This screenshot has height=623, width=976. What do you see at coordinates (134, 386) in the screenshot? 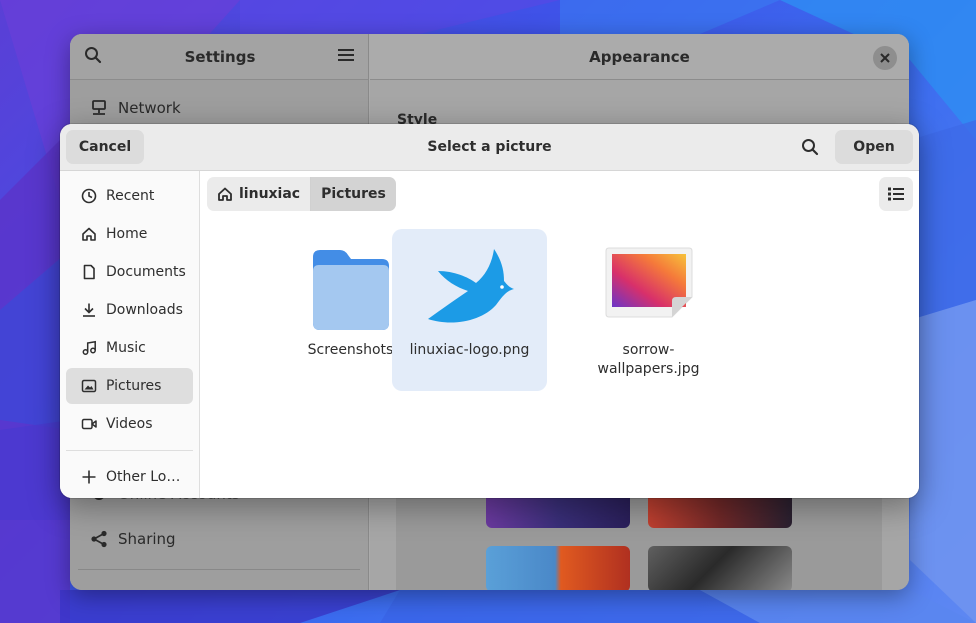
I see `place-label: Pictures` at bounding box center [134, 386].